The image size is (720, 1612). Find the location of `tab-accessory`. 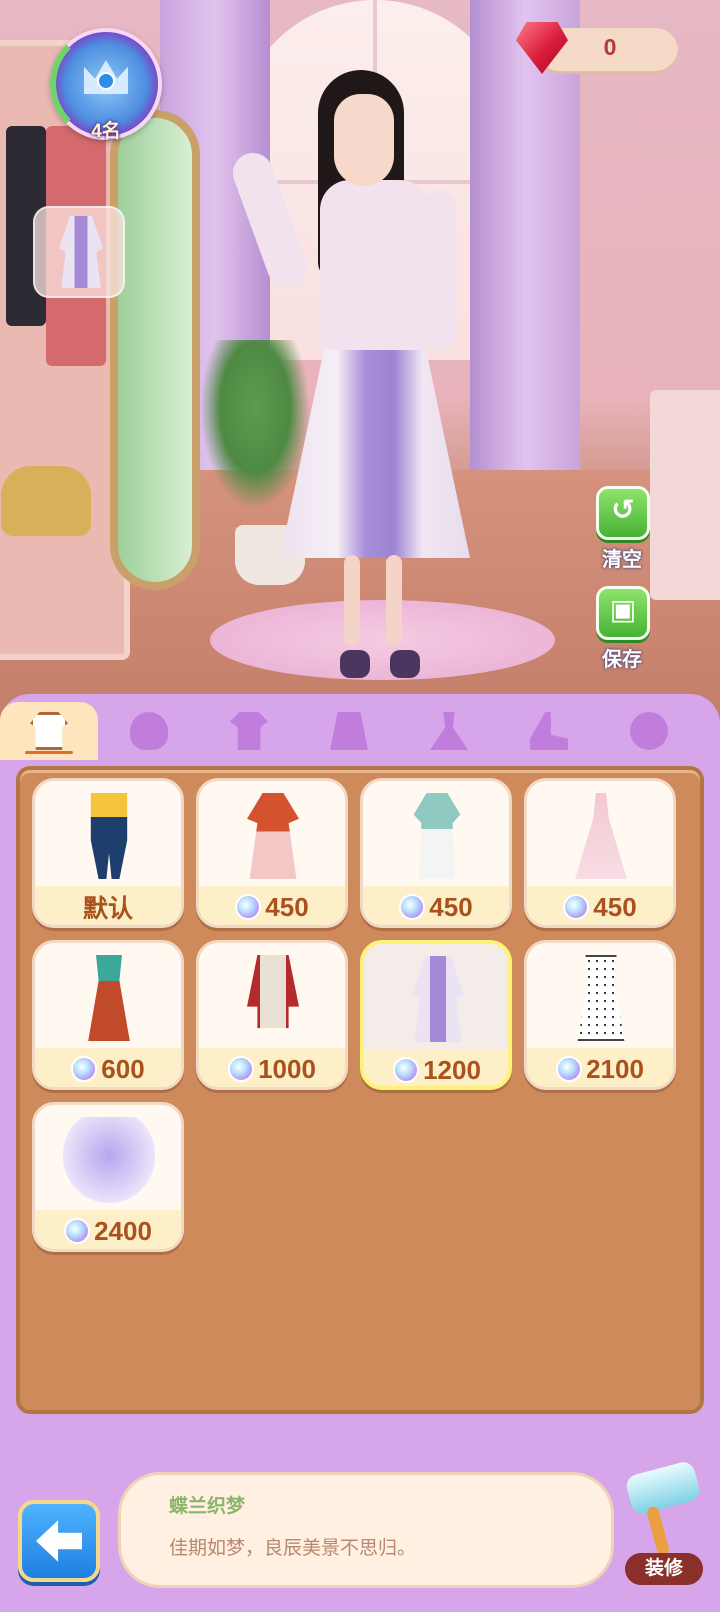

tab-accessory is located at coordinates (649, 731).